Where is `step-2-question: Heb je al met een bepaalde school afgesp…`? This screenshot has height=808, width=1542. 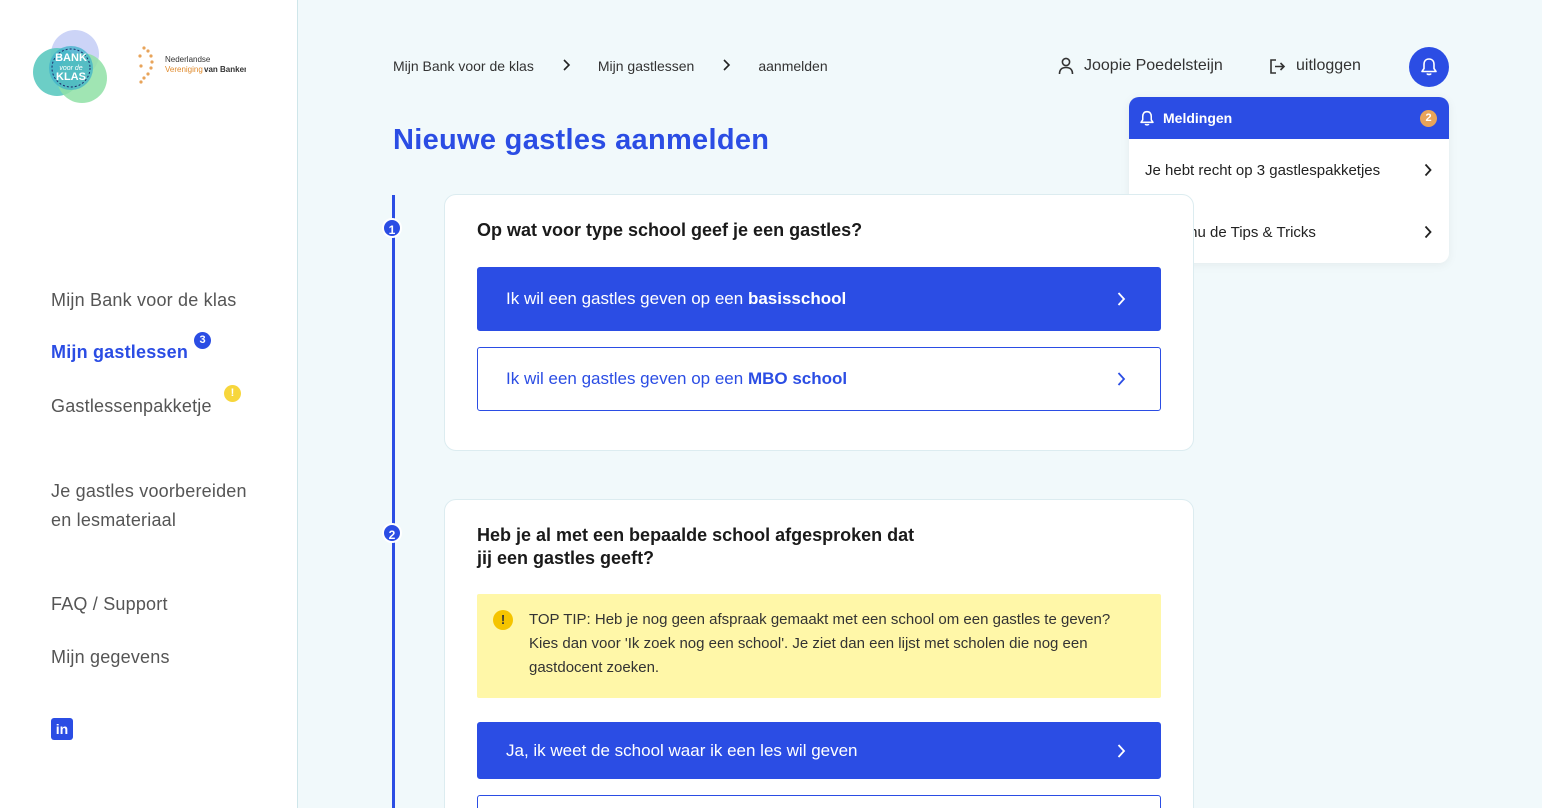 step-2-question: Heb je al met een bepaalde school afgesp… is located at coordinates (695, 547).